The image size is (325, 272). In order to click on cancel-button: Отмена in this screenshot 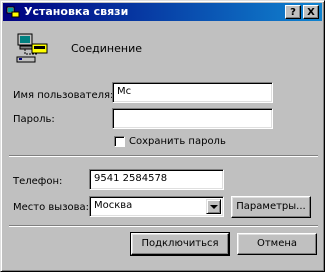, I will do `click(277, 244)`.